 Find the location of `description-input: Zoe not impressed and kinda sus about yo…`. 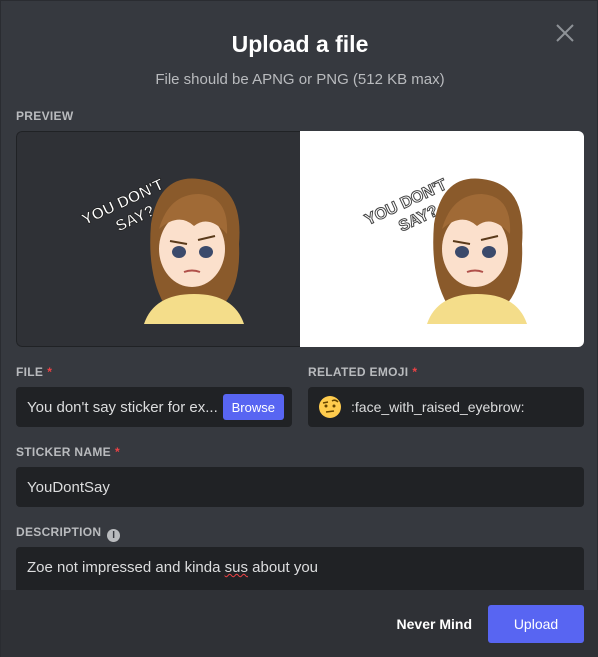

description-input: Zoe not impressed and kinda sus about yo… is located at coordinates (300, 569).